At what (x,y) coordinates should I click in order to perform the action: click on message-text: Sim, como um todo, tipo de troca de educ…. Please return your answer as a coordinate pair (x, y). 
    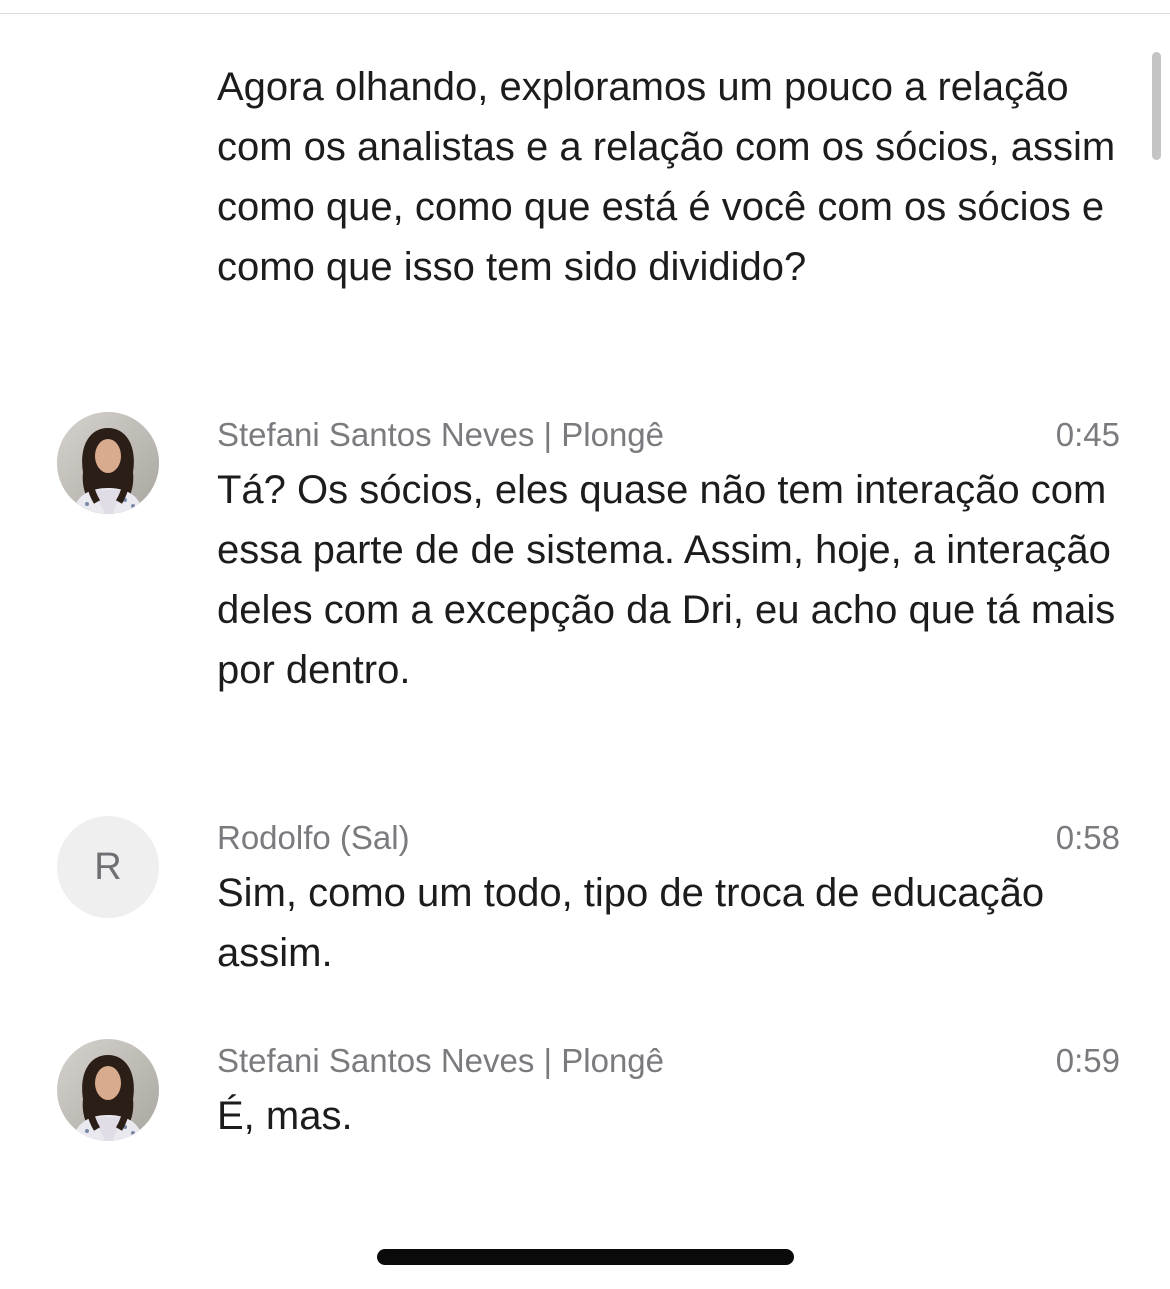
    Looking at the image, I should click on (631, 923).